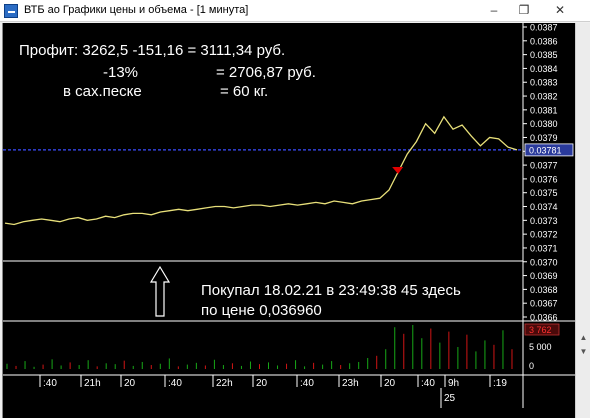 The image size is (590, 418). Describe the element at coordinates (544, 138) in the screenshot. I see `price-tick-label: 0.0379` at that location.